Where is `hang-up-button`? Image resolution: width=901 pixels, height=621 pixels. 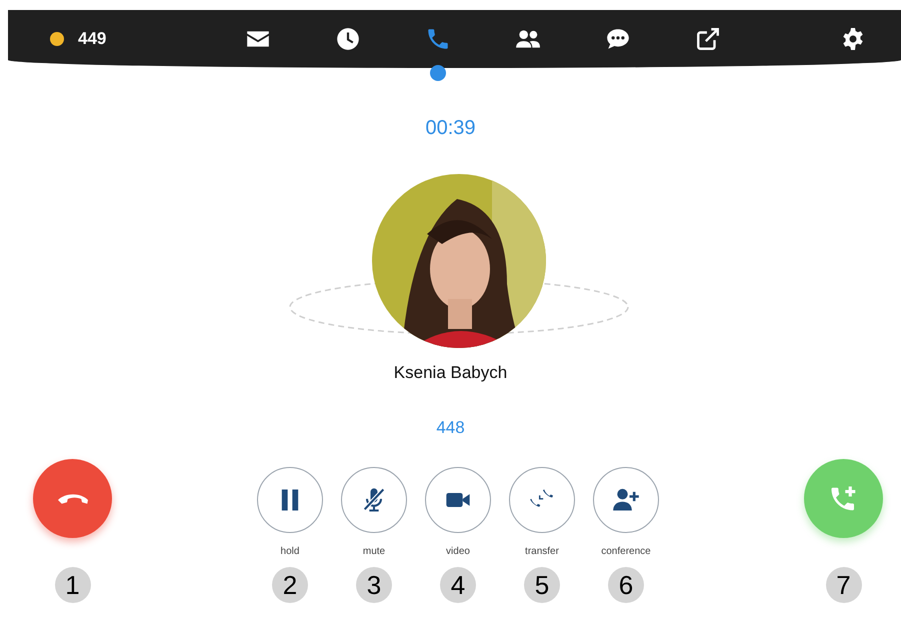 hang-up-button is located at coordinates (72, 498).